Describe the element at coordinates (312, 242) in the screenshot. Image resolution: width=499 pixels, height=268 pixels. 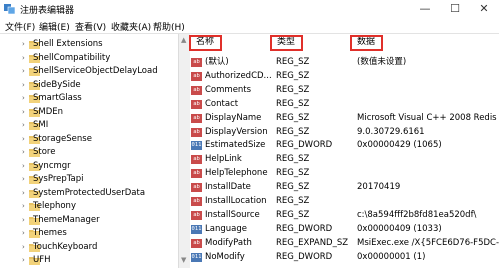
I see `value-type: REG_EXPAND_SZ` at that location.